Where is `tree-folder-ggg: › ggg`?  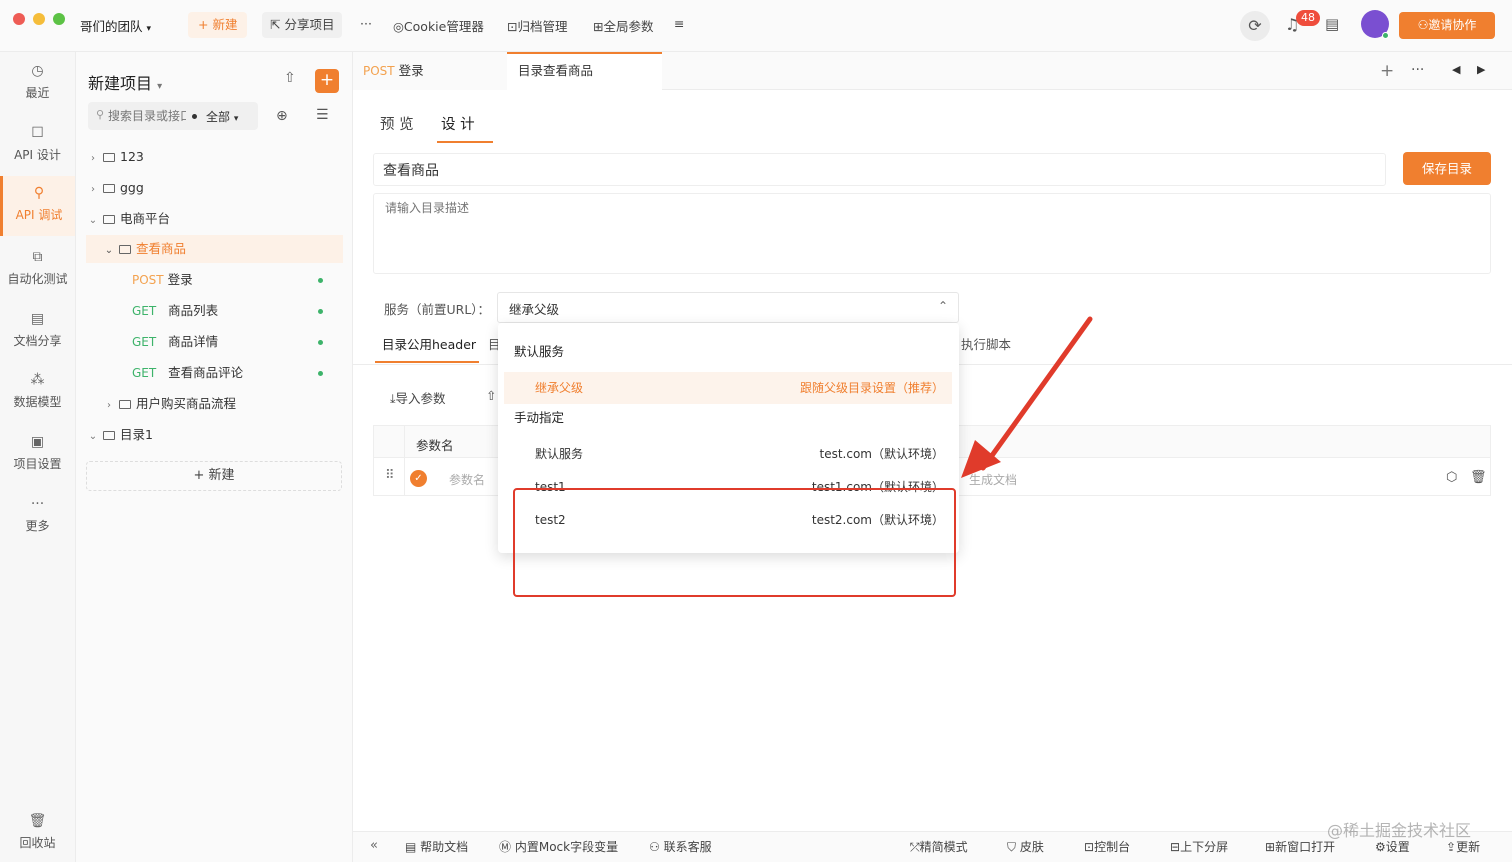 tree-folder-ggg: › ggg is located at coordinates (214, 188).